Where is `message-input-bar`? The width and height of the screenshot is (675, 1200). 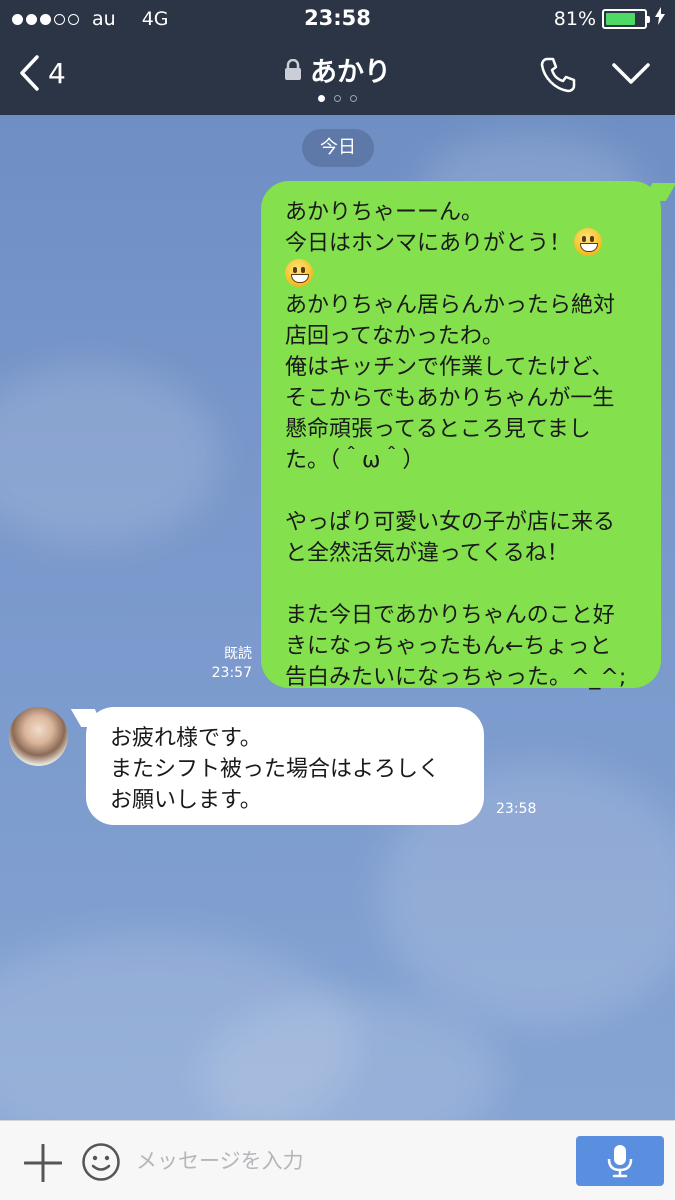 message-input-bar is located at coordinates (337, 1160).